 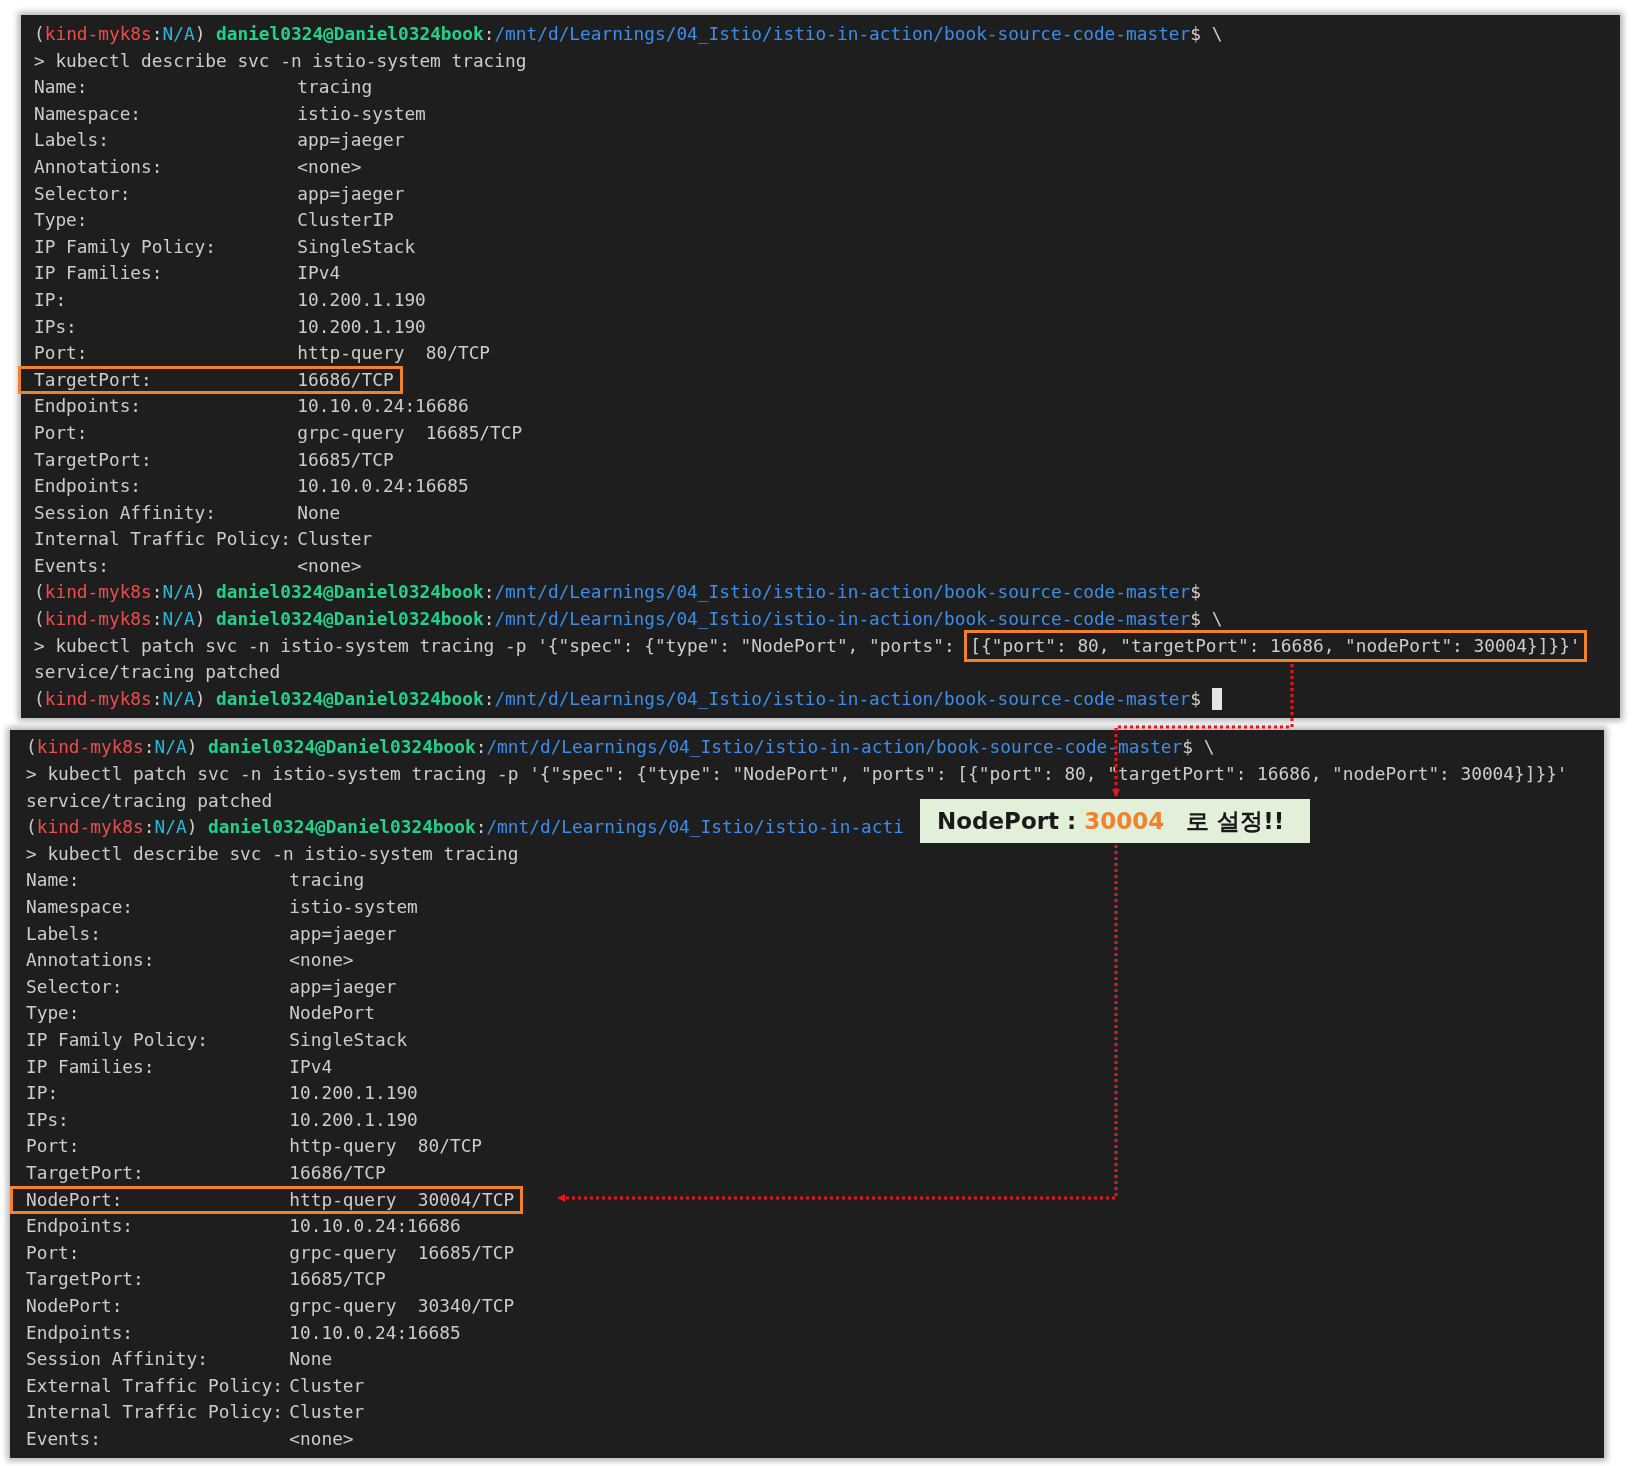 What do you see at coordinates (117, 1359) in the screenshot?
I see `field-label: Session Affinity:` at bounding box center [117, 1359].